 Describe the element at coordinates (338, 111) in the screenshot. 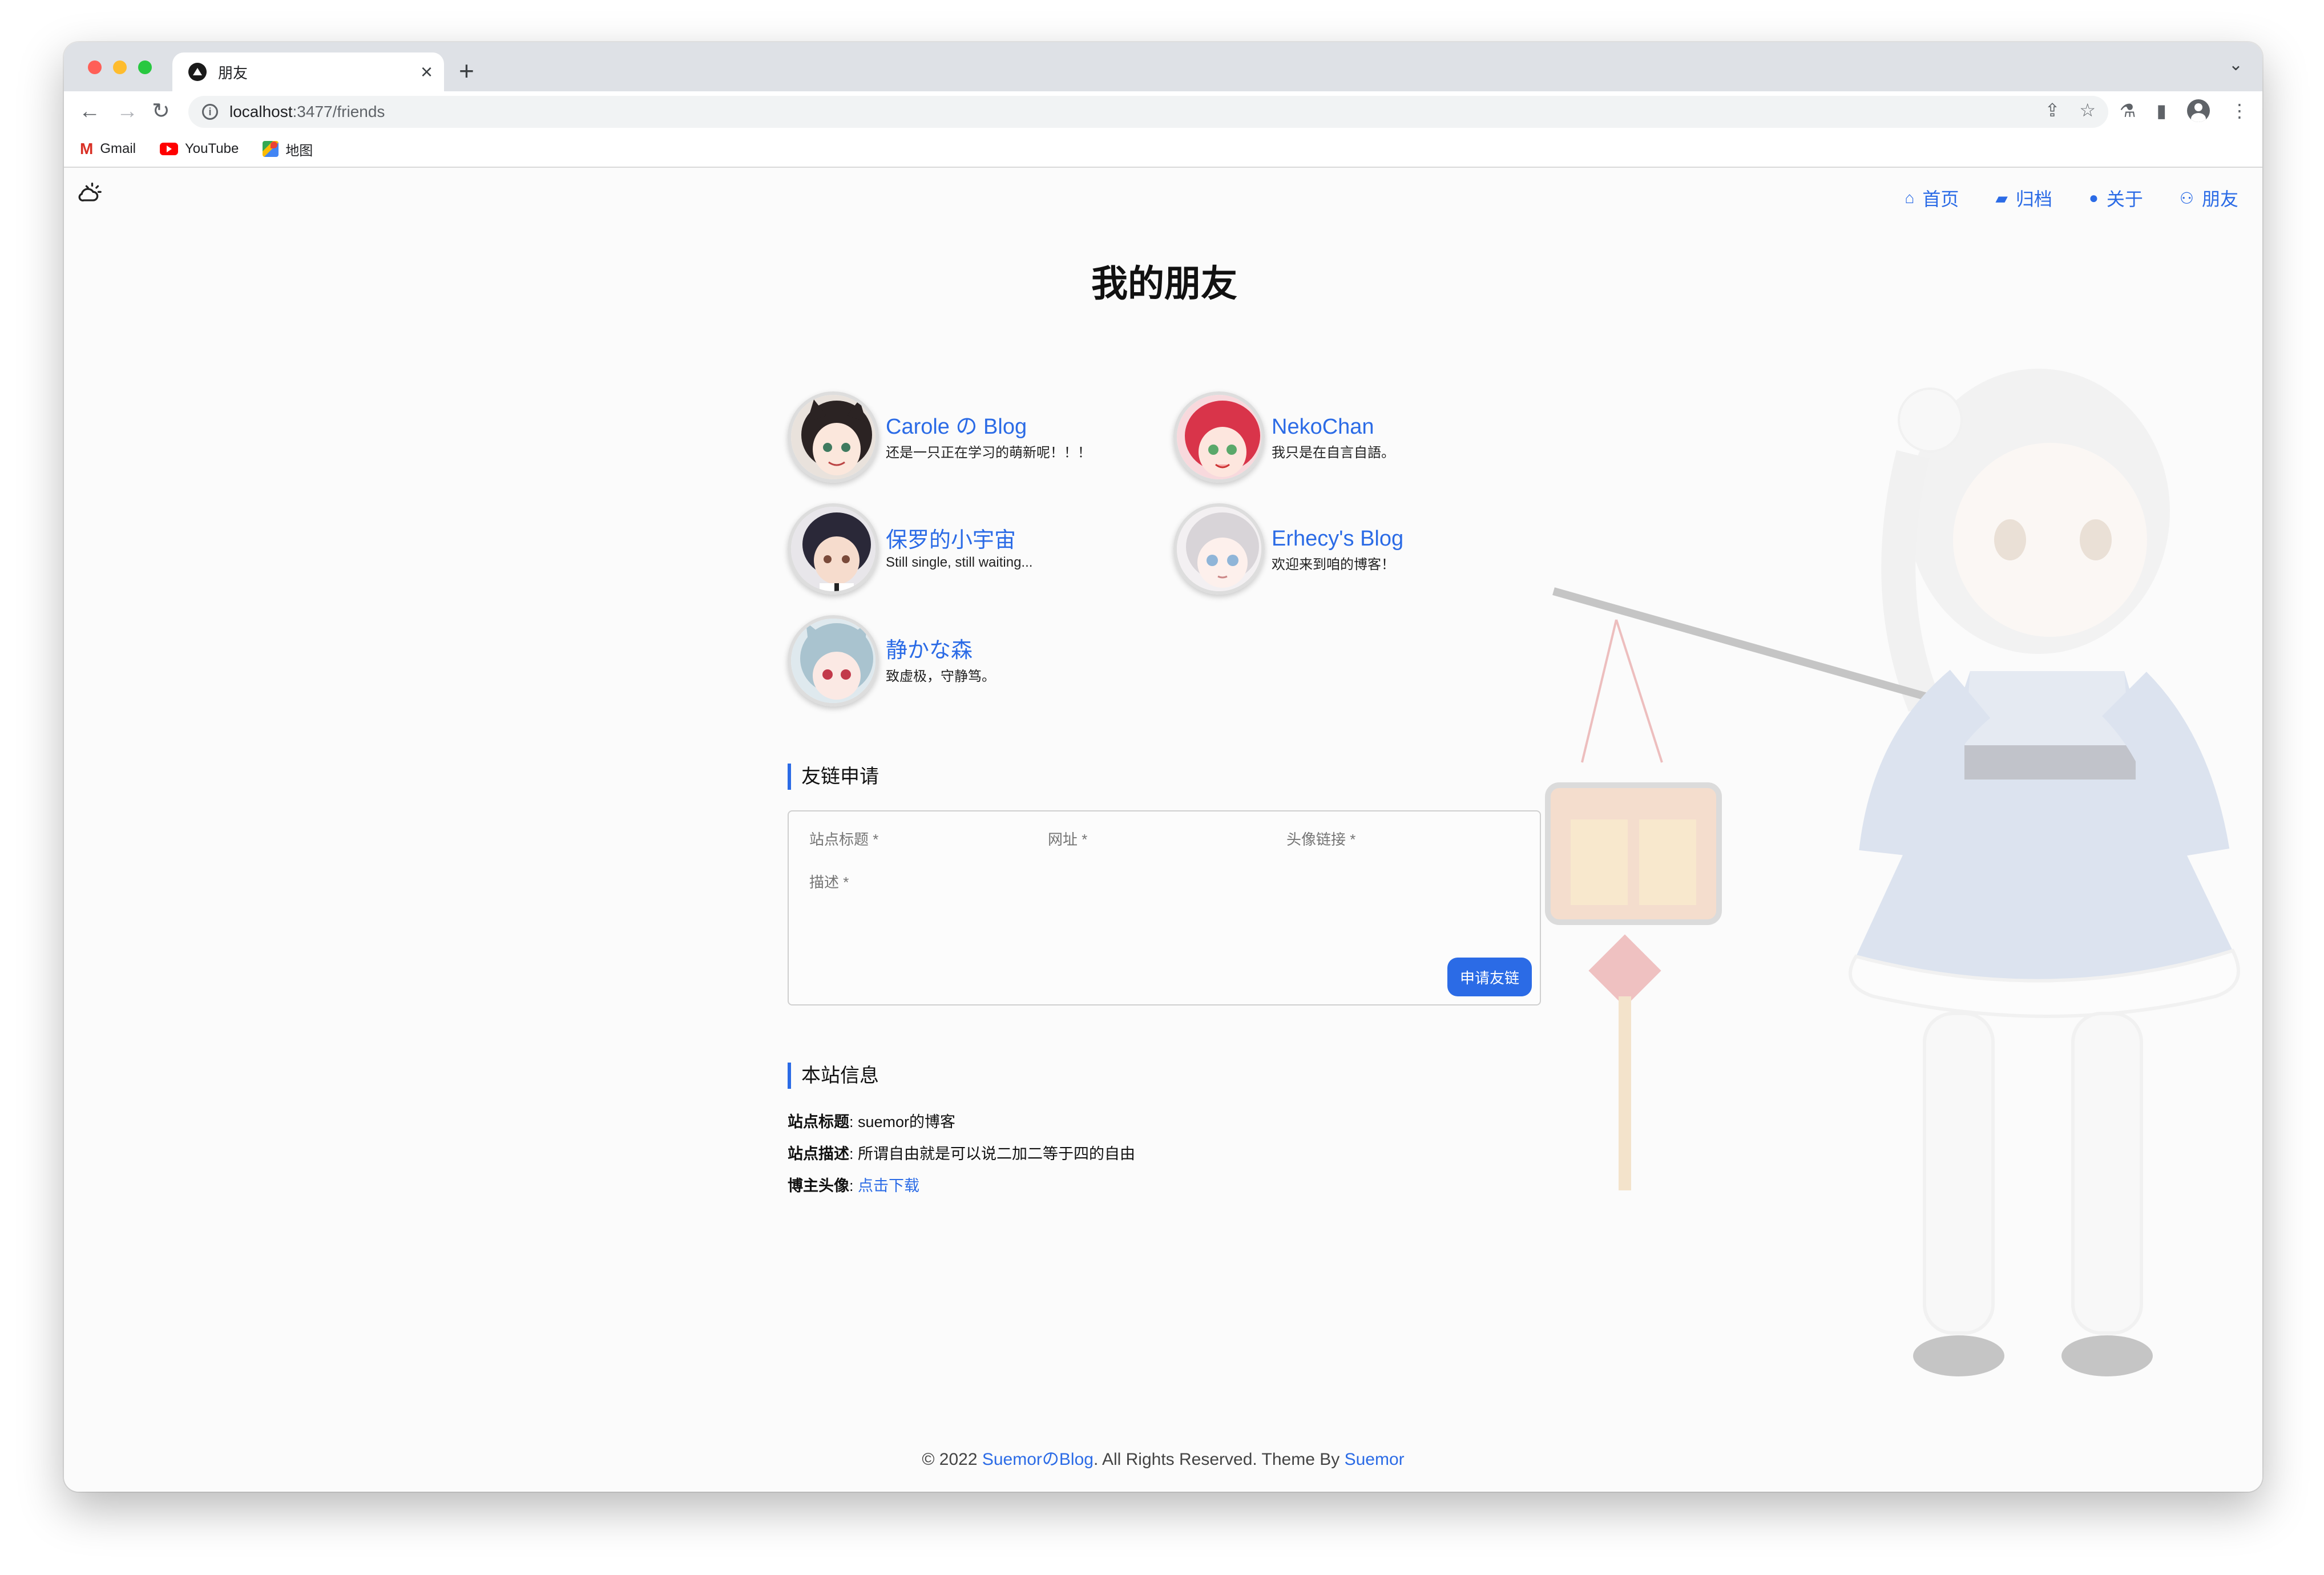

I see `url-path: :3477/friends` at that location.